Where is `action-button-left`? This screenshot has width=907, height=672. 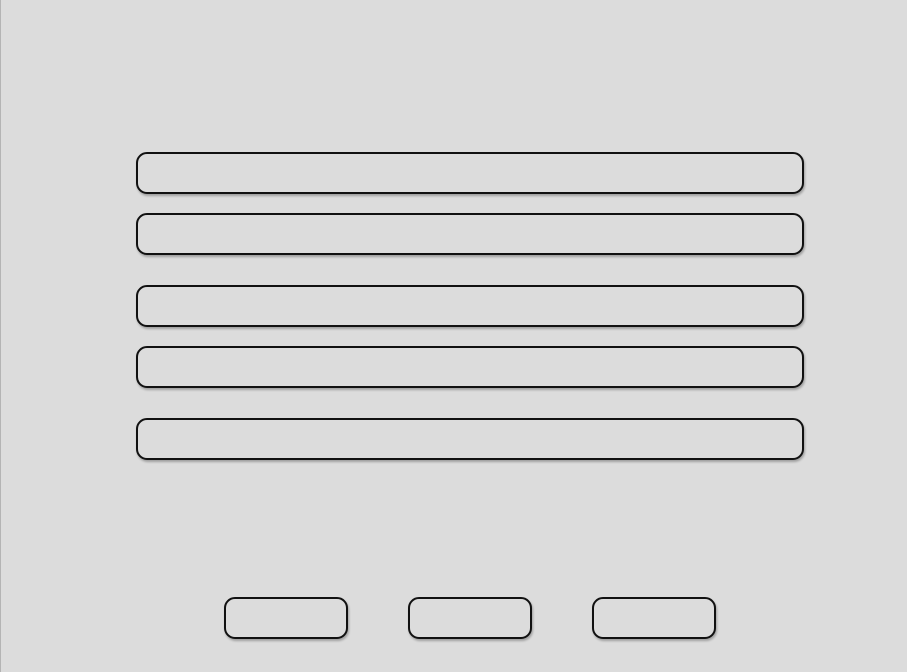
action-button-left is located at coordinates (286, 618).